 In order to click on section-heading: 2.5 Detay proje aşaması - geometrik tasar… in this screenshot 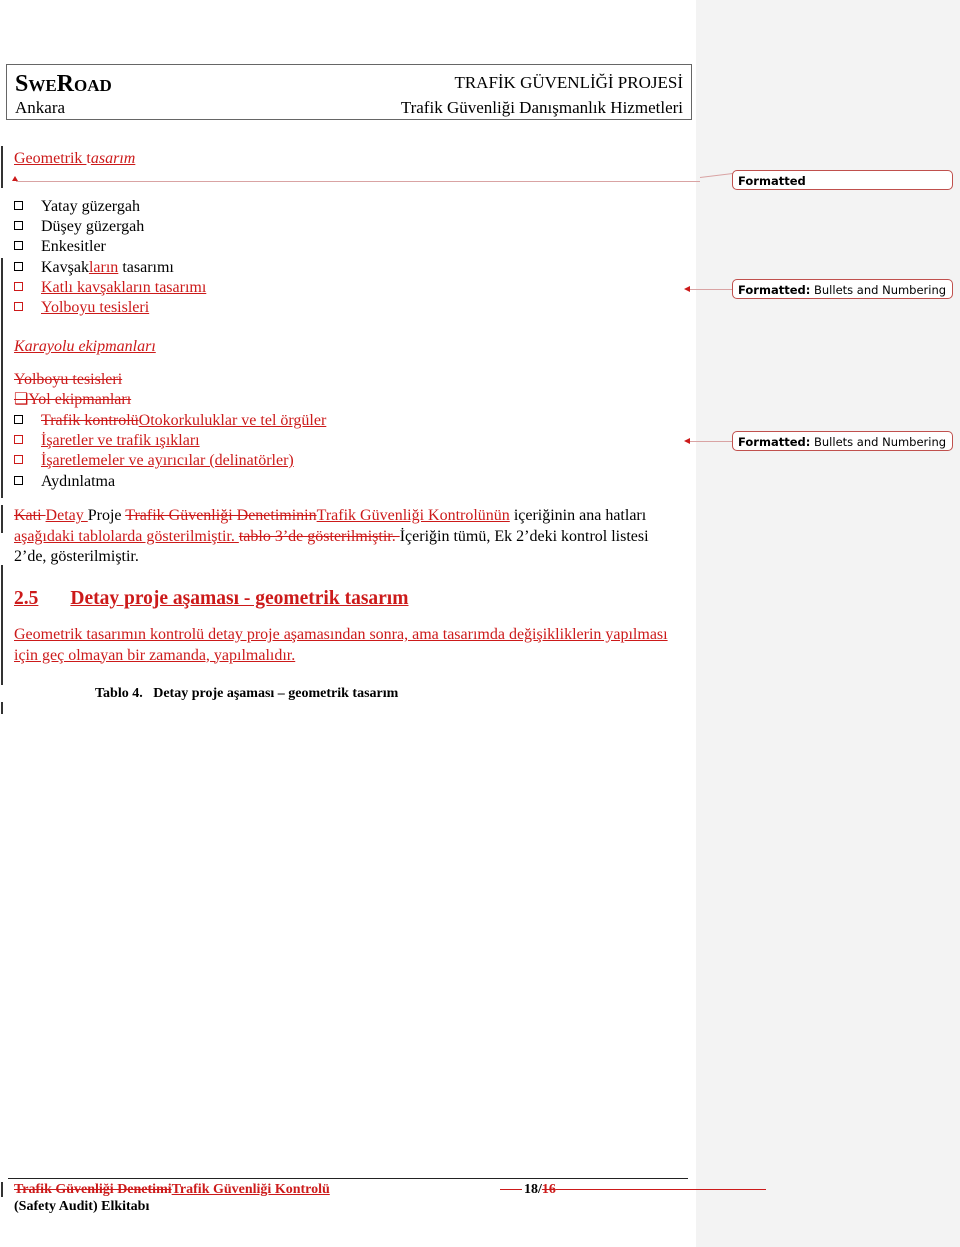, I will do `click(211, 599)`.